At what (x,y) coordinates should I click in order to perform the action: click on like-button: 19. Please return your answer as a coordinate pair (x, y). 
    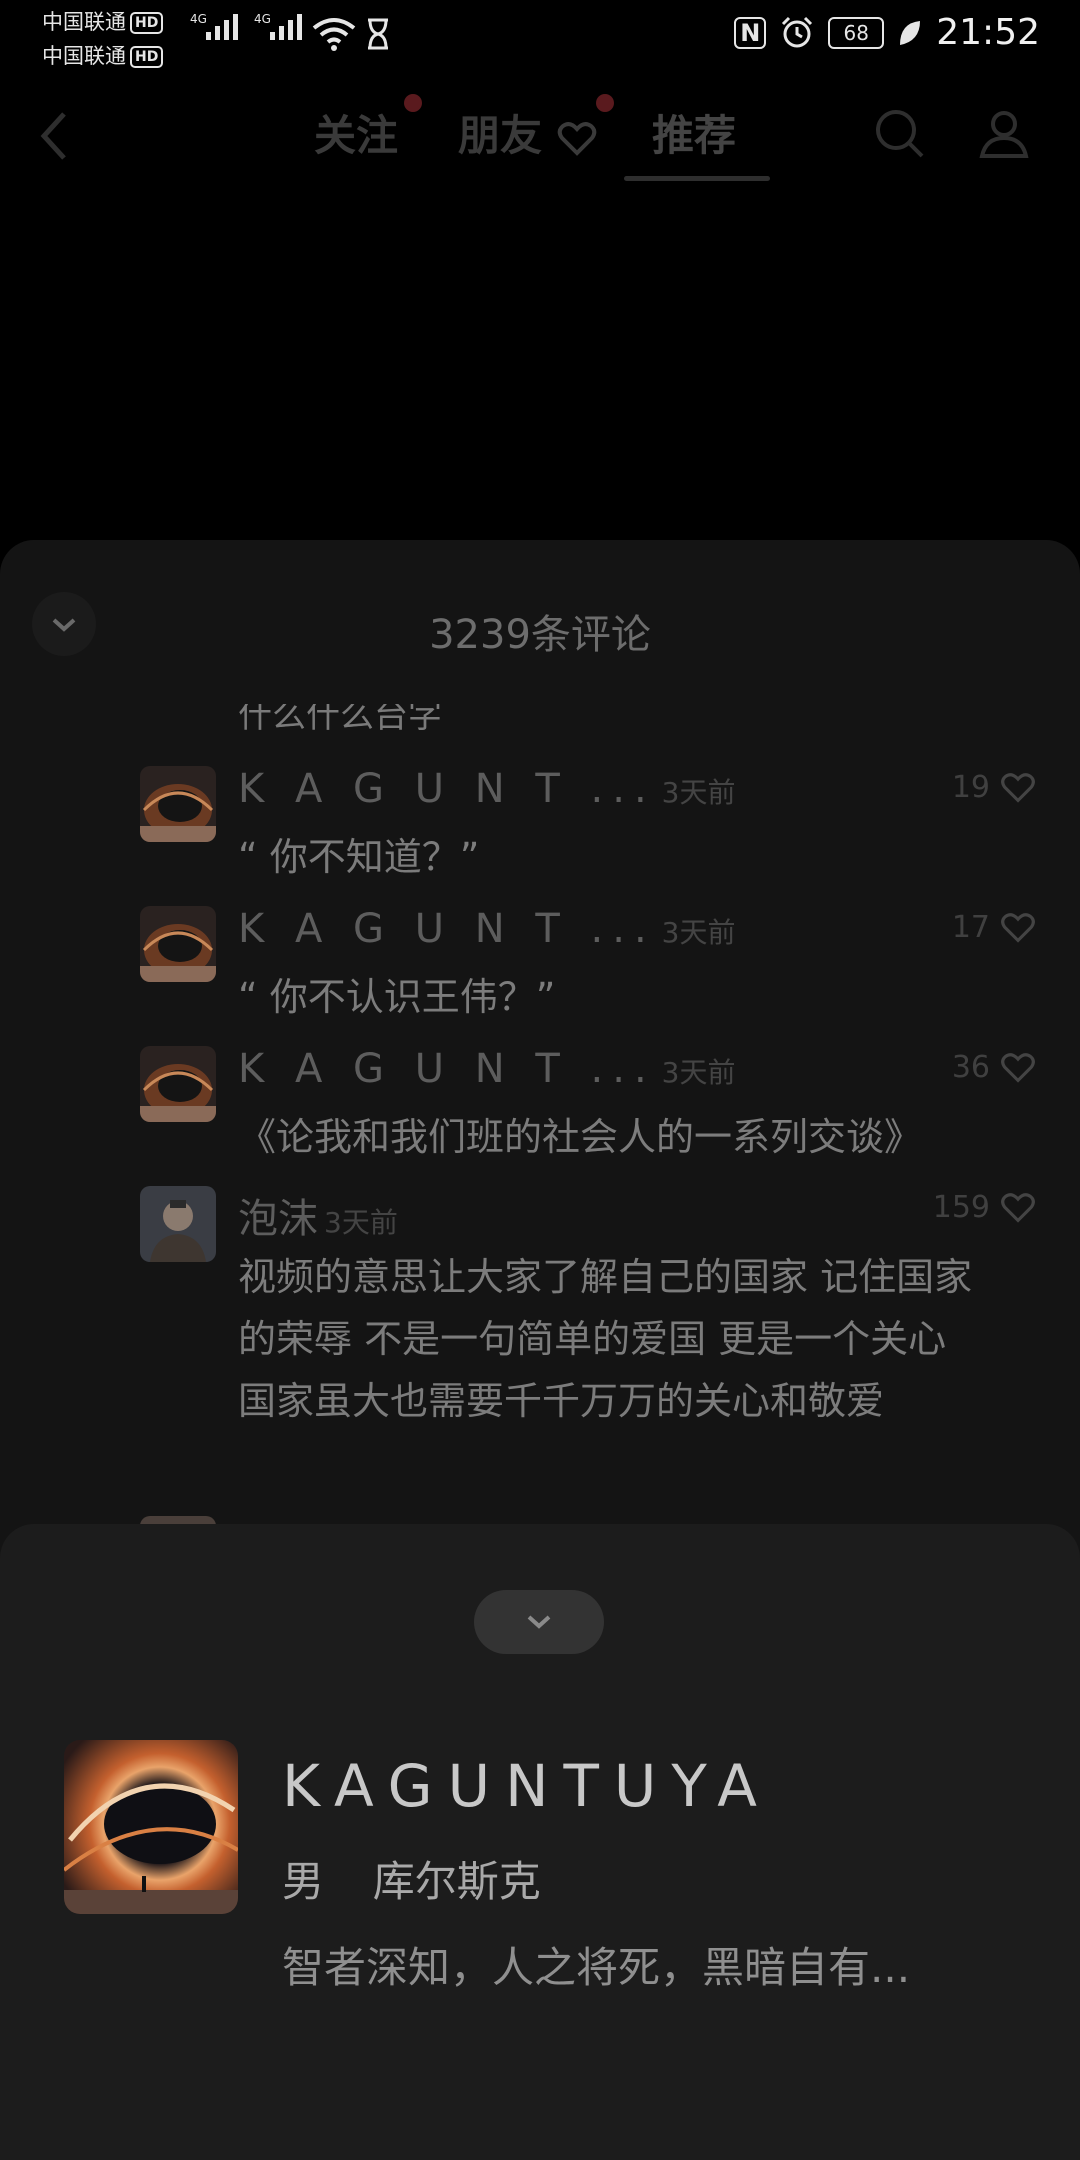
    Looking at the image, I should click on (994, 787).